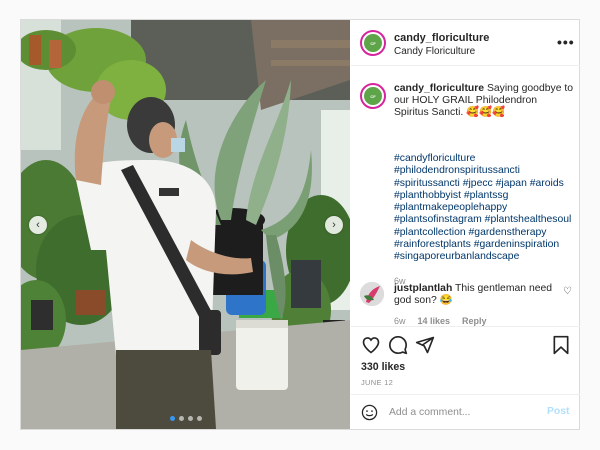  Describe the element at coordinates (38, 225) in the screenshot. I see `previous-slide-button: ‹` at that location.